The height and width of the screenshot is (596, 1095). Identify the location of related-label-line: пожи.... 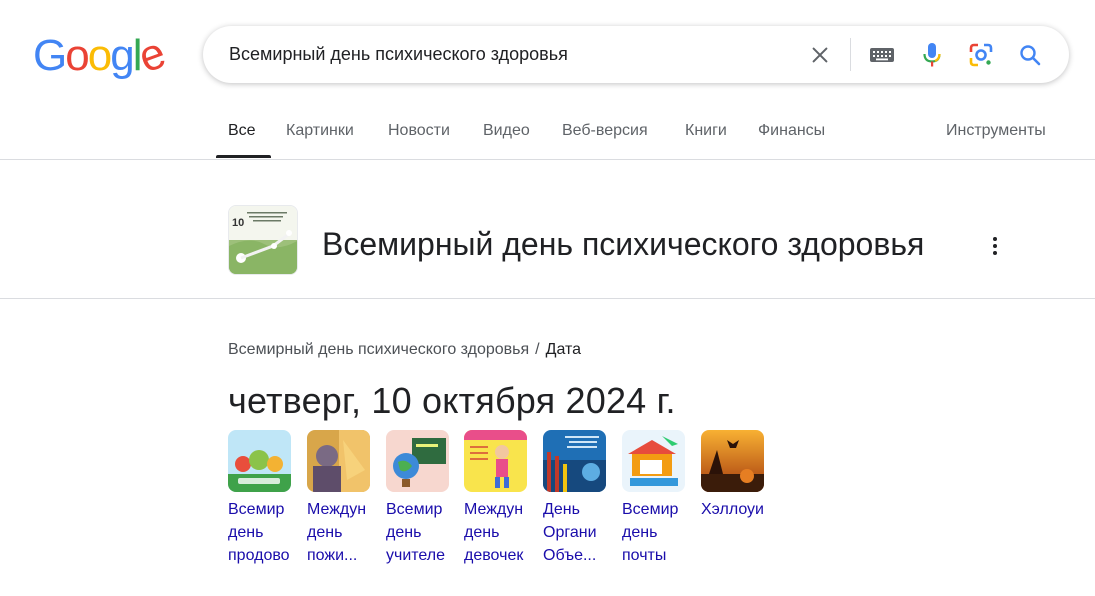
(332, 555).